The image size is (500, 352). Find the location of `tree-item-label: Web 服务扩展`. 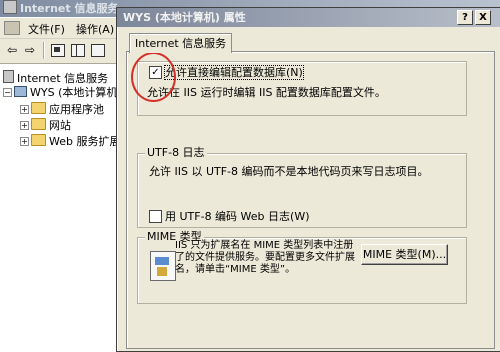

tree-item-label: Web 服务扩展 is located at coordinates (85, 141).